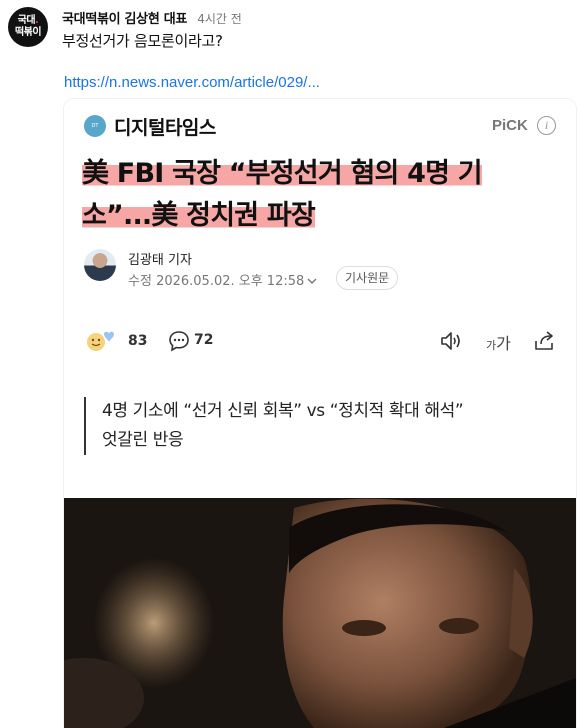  Describe the element at coordinates (204, 340) in the screenshot. I see `comment-count: 72` at that location.